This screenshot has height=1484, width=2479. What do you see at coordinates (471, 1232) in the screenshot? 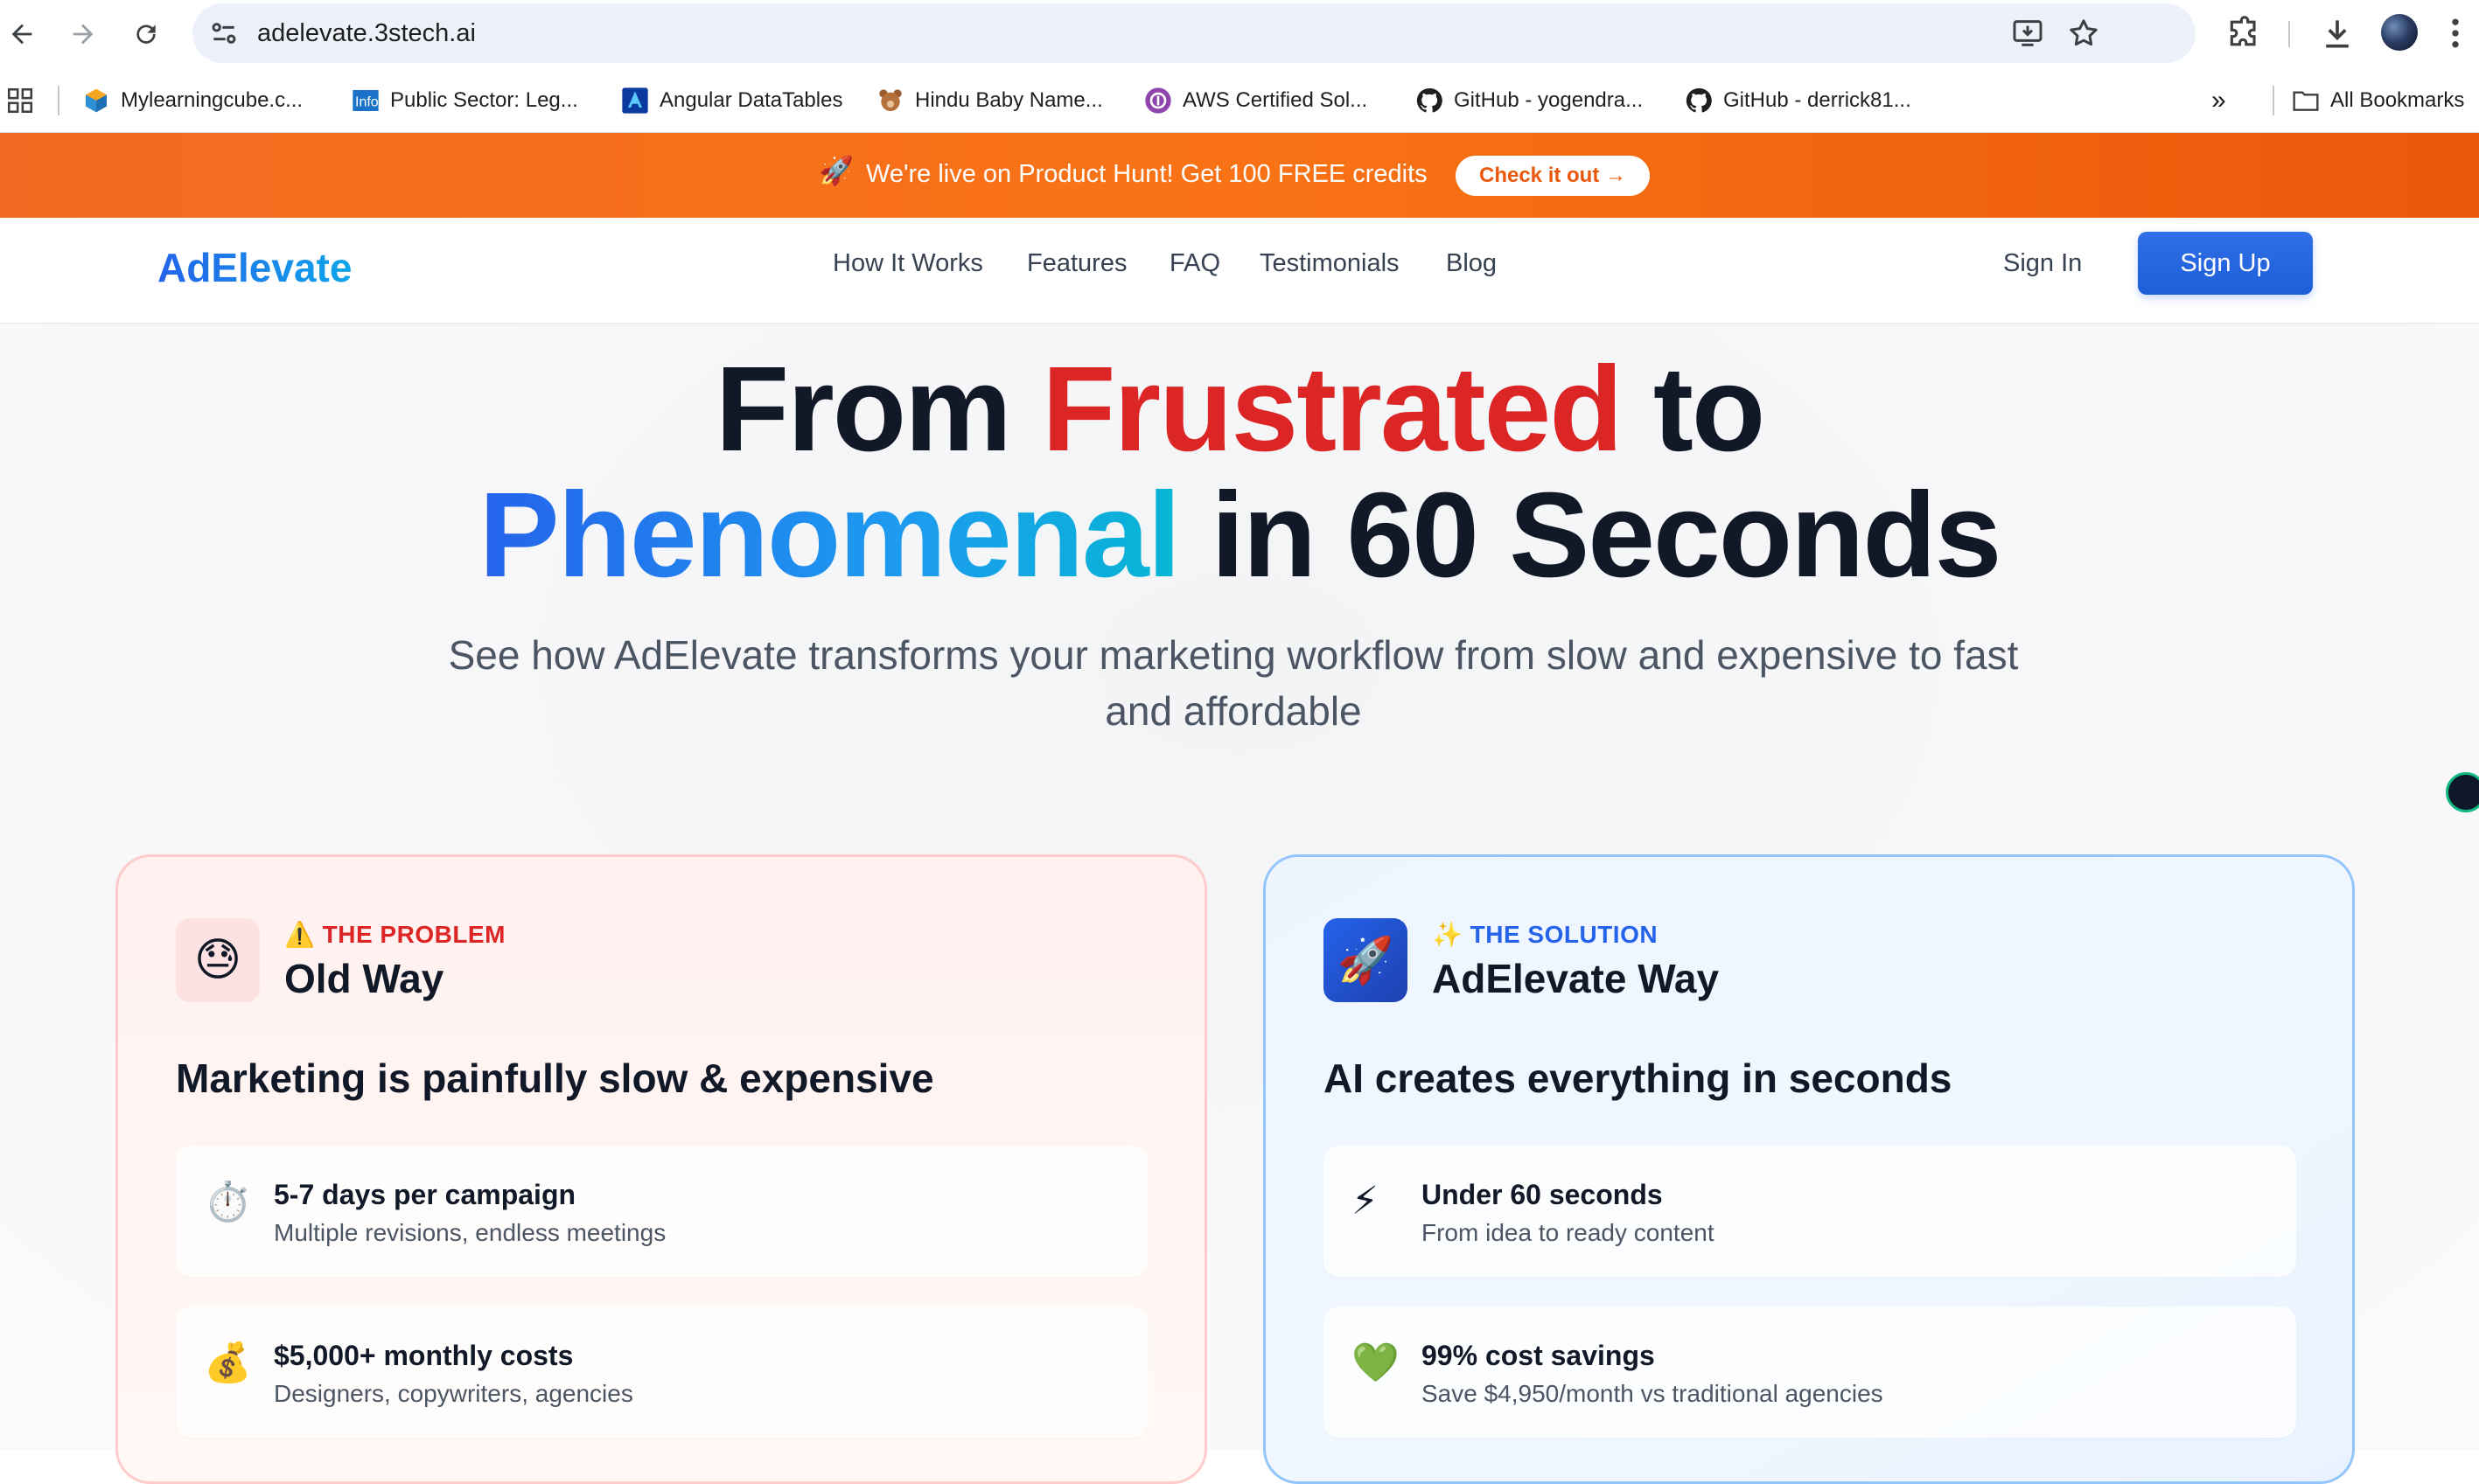
I see `problem-item-desc: Multiple revisions, endless meetings` at bounding box center [471, 1232].